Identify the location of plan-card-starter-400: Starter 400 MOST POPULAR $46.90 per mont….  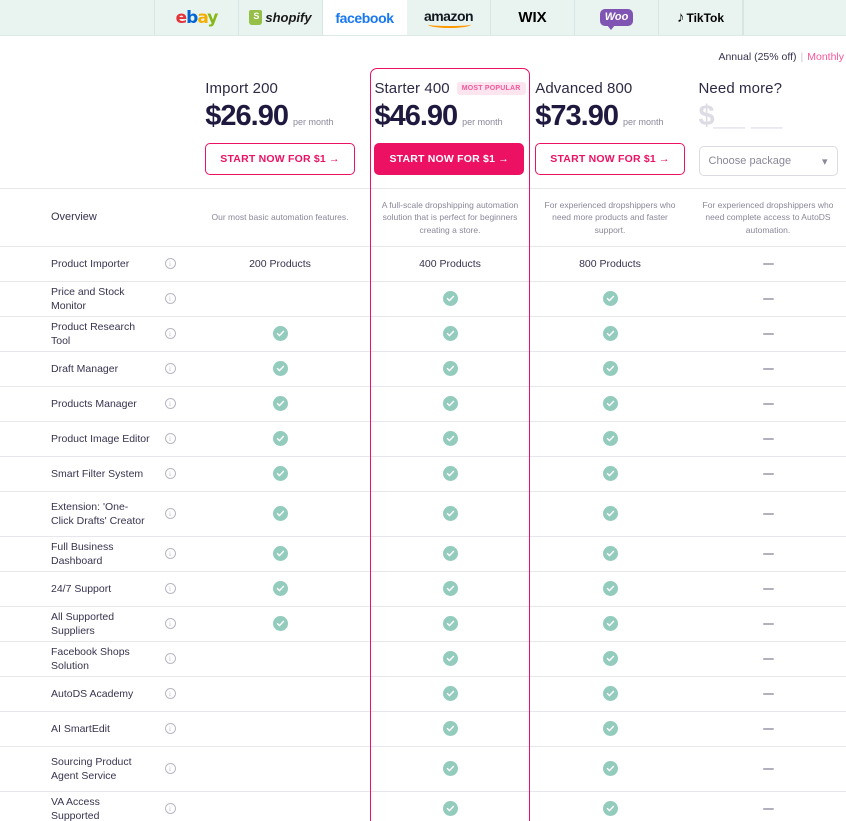
(450, 127).